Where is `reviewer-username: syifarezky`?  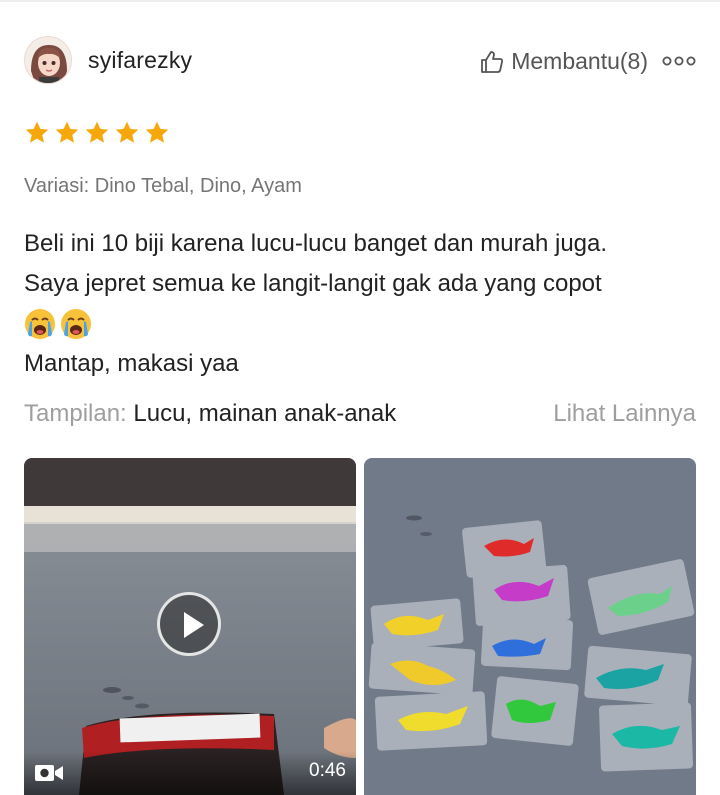 reviewer-username: syifarezky is located at coordinates (140, 60).